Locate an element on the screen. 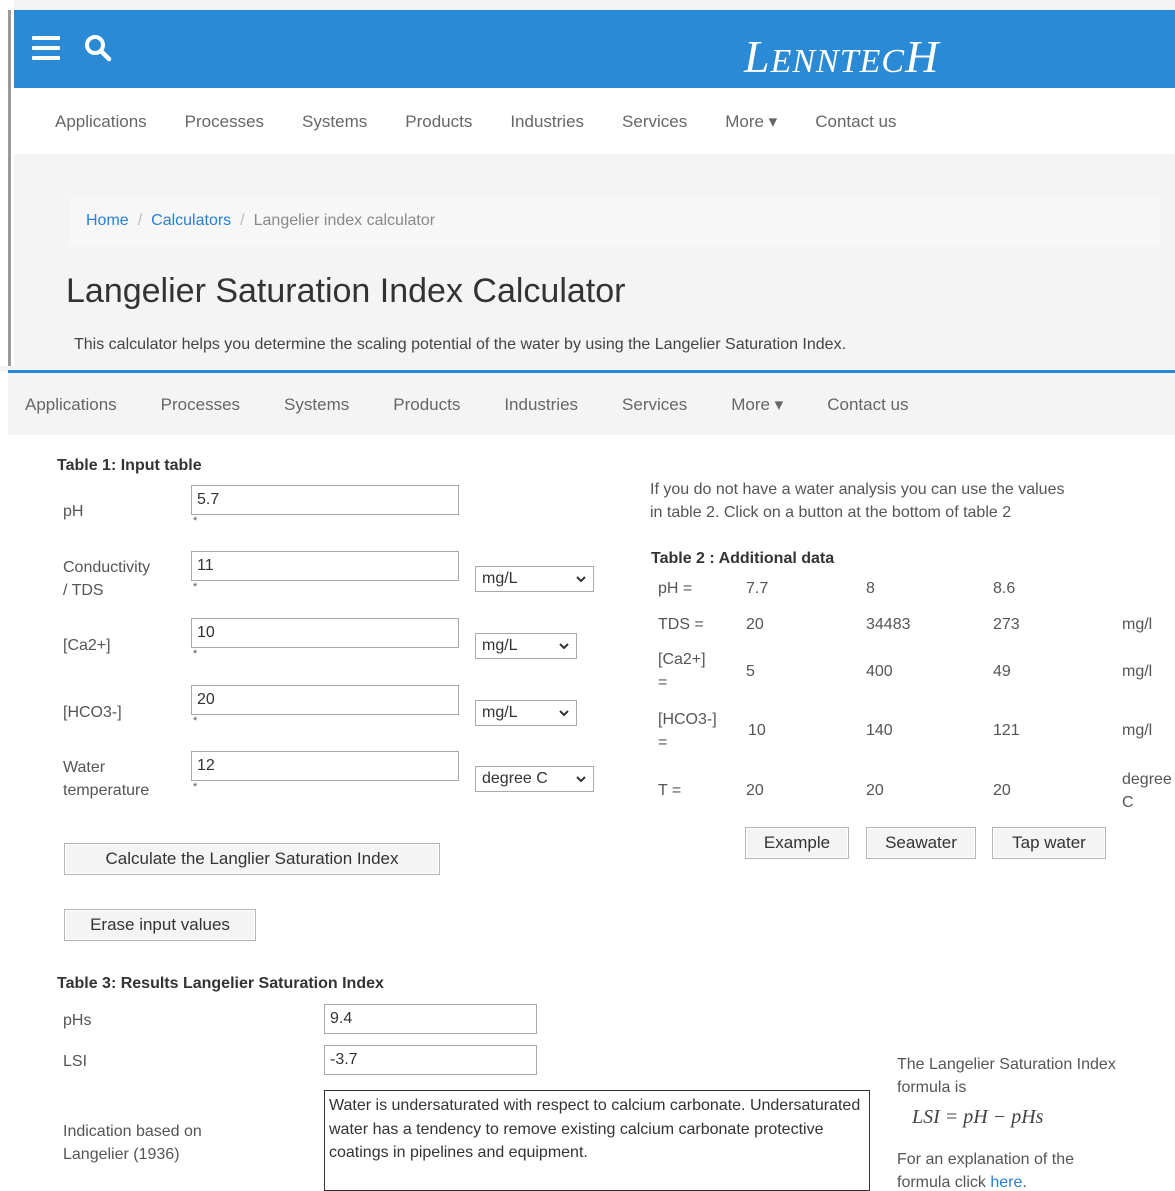 Image resolution: width=1175 pixels, height=1191 pixels. table2-cell: 8.6 is located at coordinates (1004, 588).